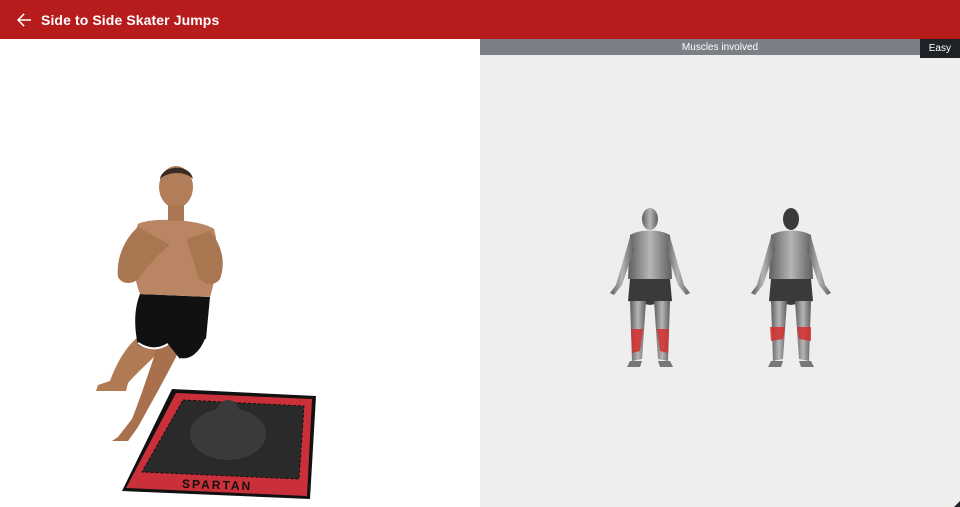 This screenshot has width=960, height=507. What do you see at coordinates (720, 287) in the screenshot?
I see `muscle-diagram` at bounding box center [720, 287].